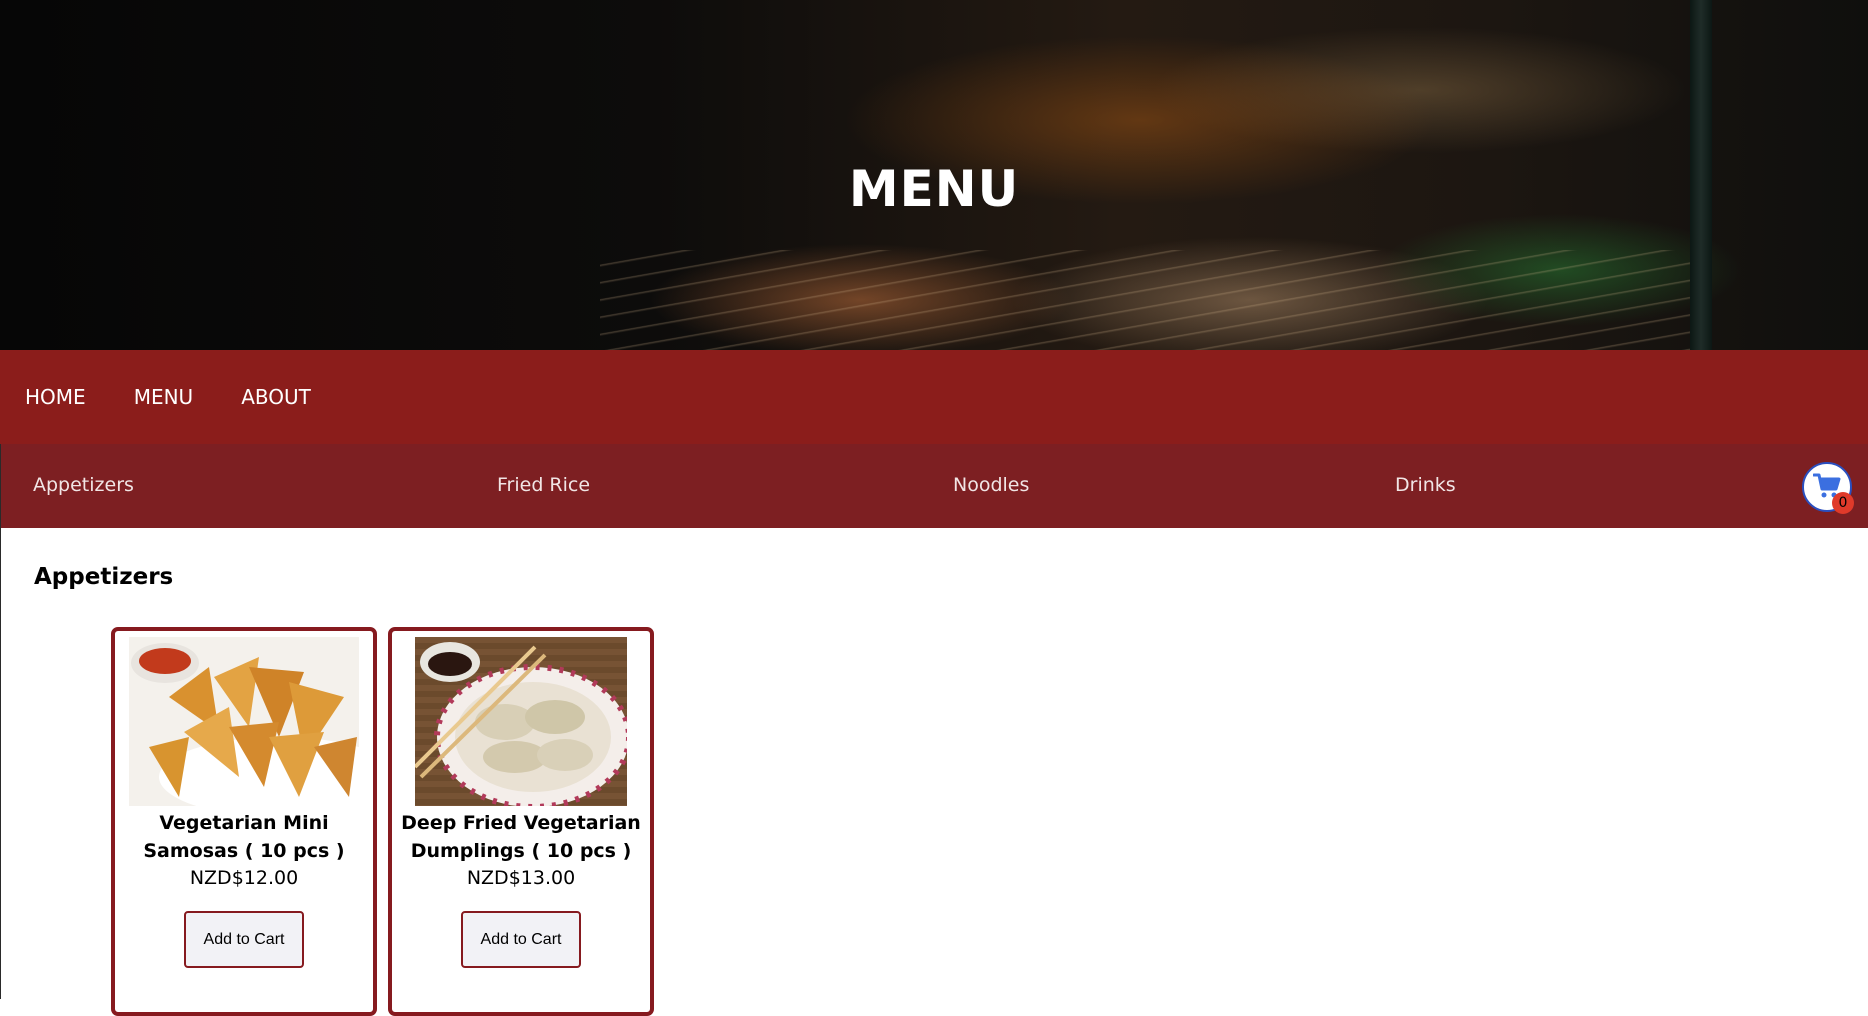  Describe the element at coordinates (543, 485) in the screenshot. I see `category-link-fried-rice: Fried Rice` at that location.